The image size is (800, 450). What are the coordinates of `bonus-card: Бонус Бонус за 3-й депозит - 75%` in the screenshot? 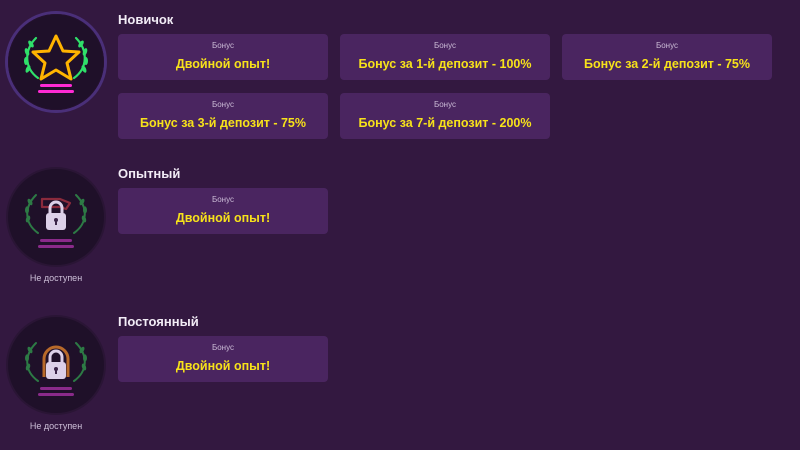 It's located at (223, 116).